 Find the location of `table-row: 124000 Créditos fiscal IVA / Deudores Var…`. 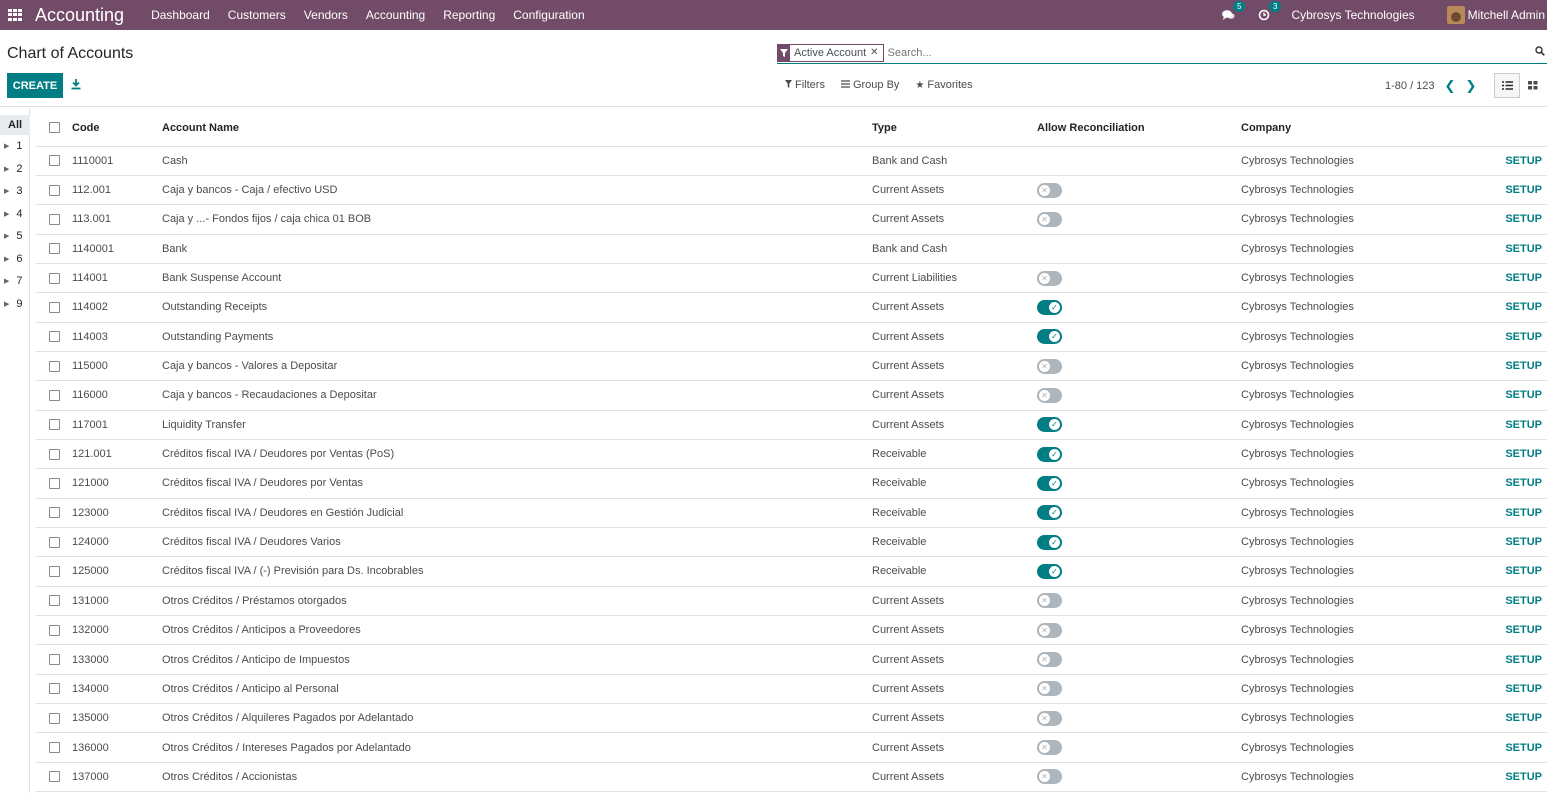

table-row: 124000 Créditos fiscal IVA / Deudores Var… is located at coordinates (791, 542).